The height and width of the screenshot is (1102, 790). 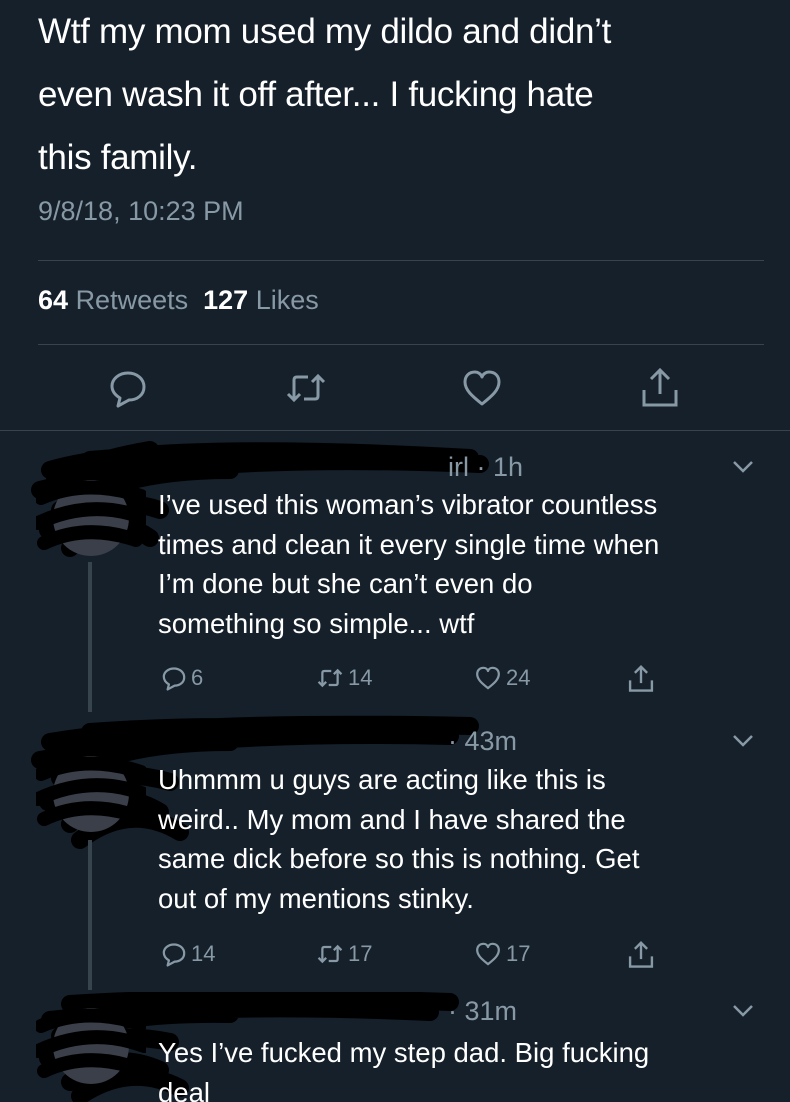 What do you see at coordinates (501, 954) in the screenshot?
I see `like-button: 17` at bounding box center [501, 954].